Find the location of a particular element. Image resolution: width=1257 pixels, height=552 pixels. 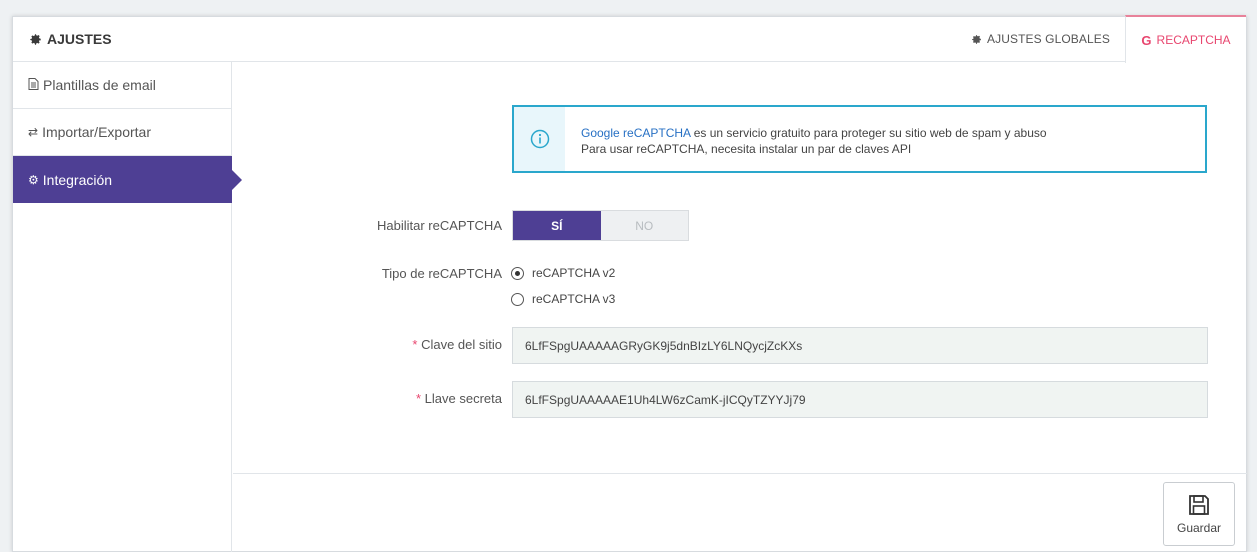

panel-header: AJUSTES AJUSTES GLOBALES G RECAPTCHA is located at coordinates (629, 39).